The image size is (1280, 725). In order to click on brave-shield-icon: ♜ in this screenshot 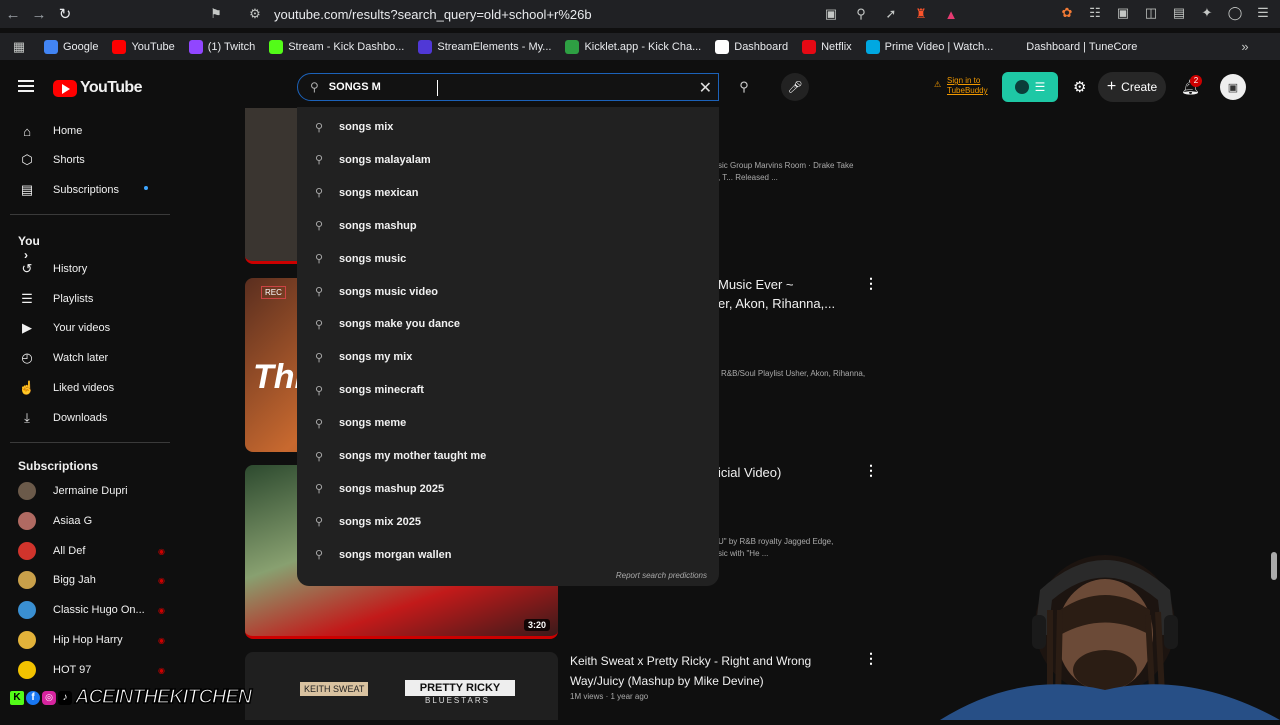, I will do `click(921, 14)`.